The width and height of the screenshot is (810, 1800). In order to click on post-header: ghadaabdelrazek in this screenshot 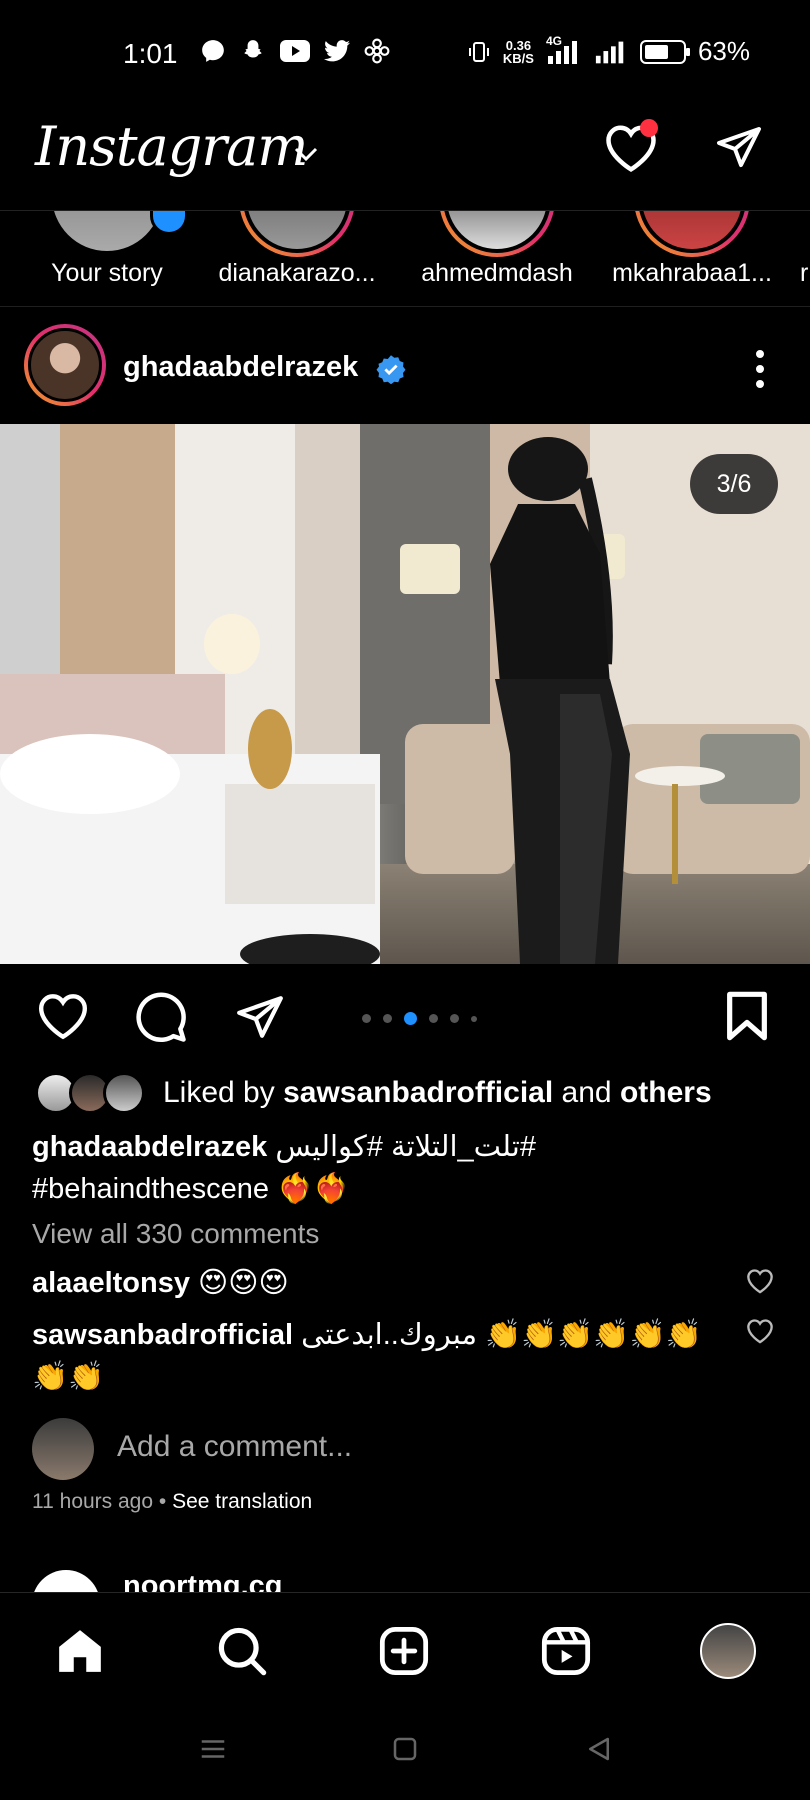, I will do `click(405, 365)`.